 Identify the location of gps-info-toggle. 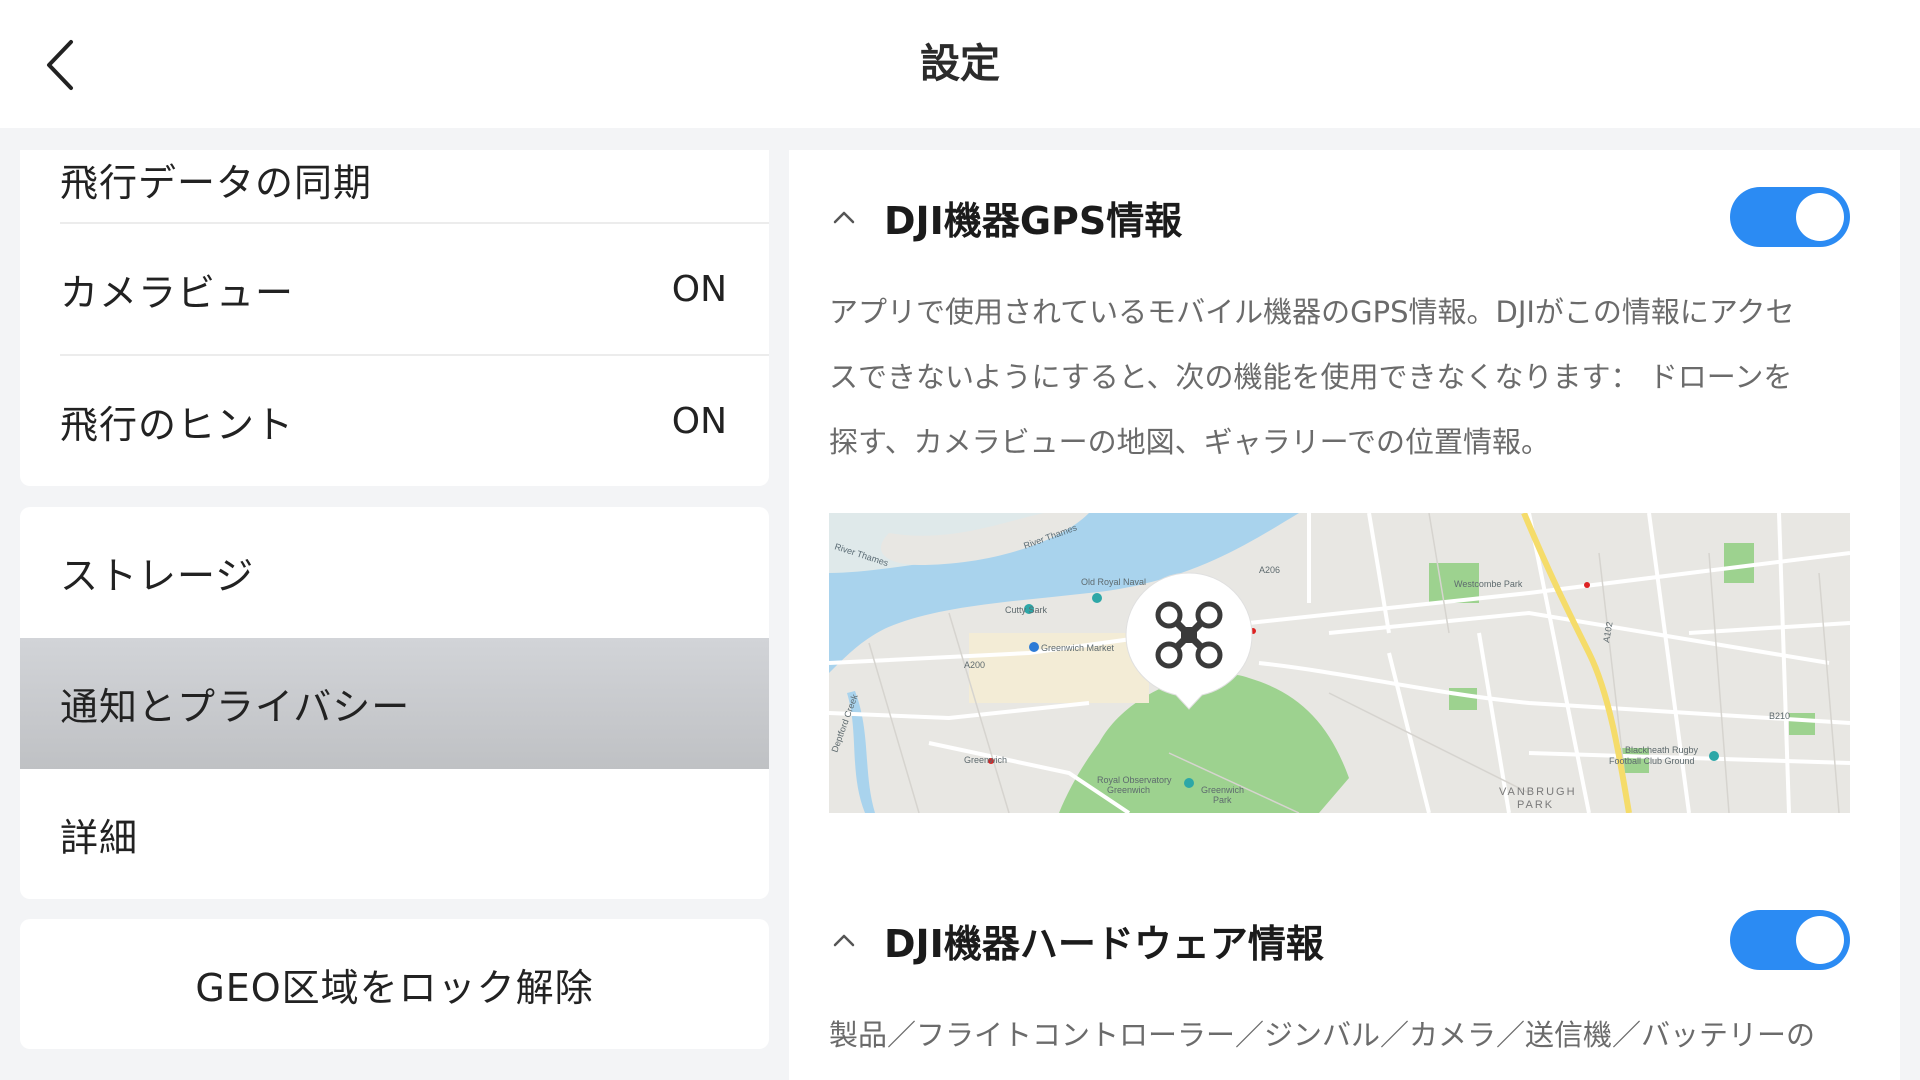
(1790, 217).